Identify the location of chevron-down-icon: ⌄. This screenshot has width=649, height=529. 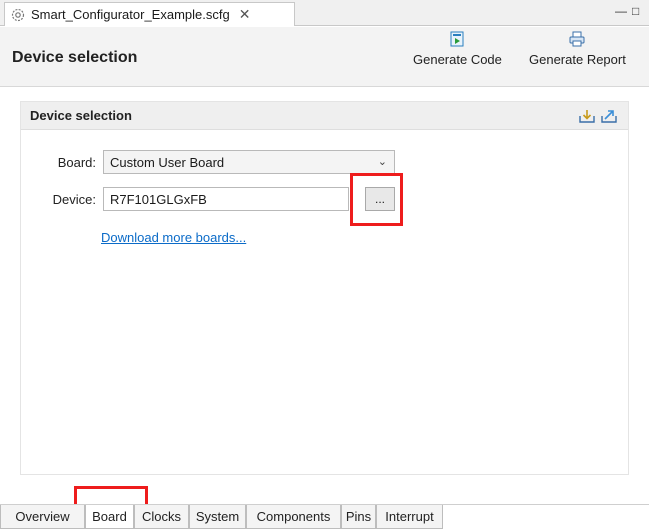
(382, 162).